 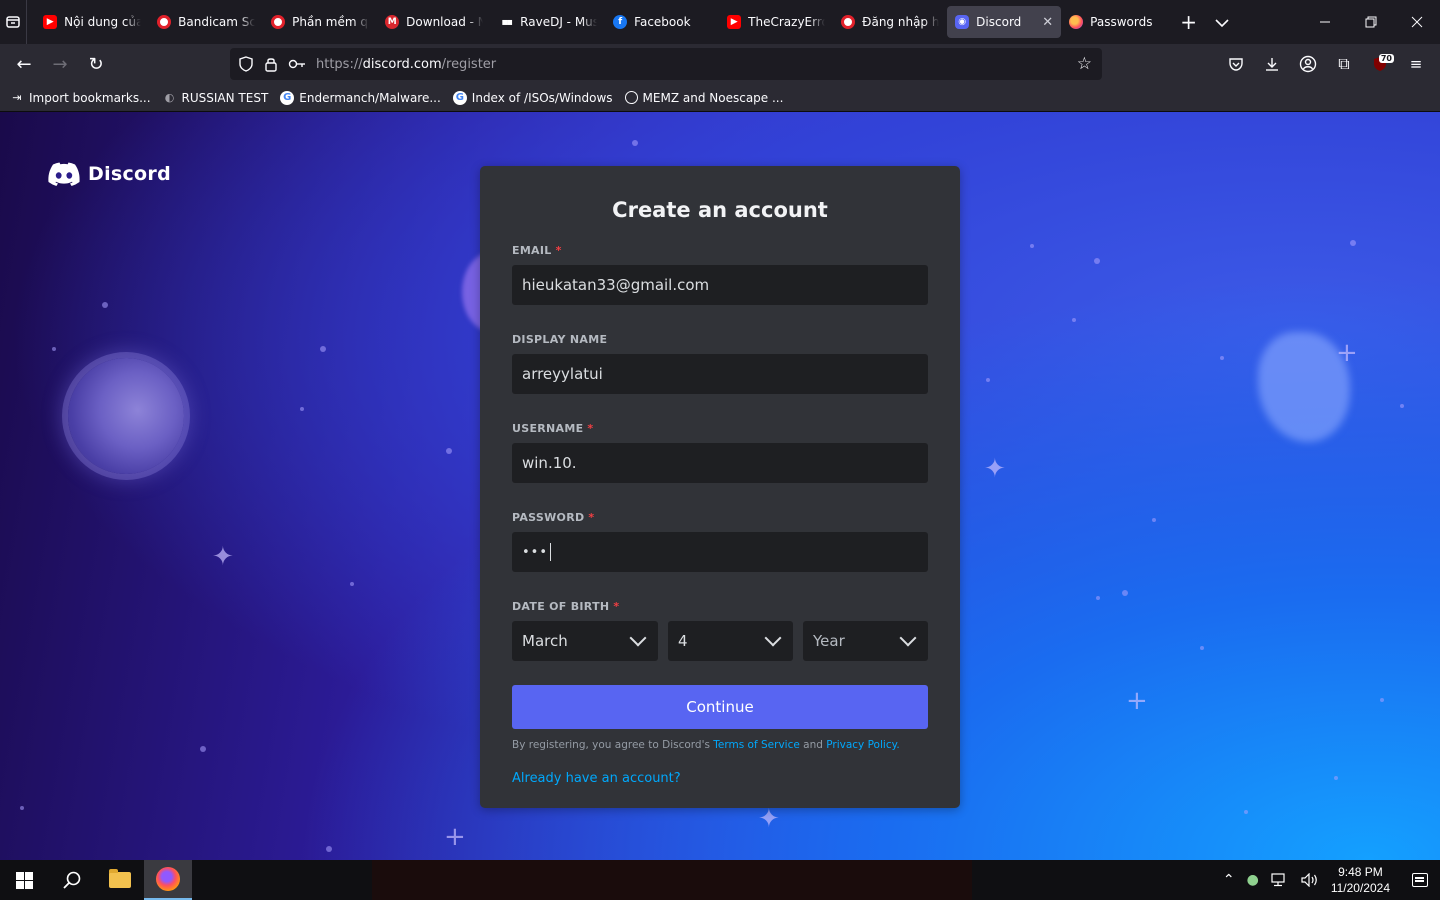 What do you see at coordinates (720, 374) in the screenshot?
I see `display-name-field: arreyylatui` at bounding box center [720, 374].